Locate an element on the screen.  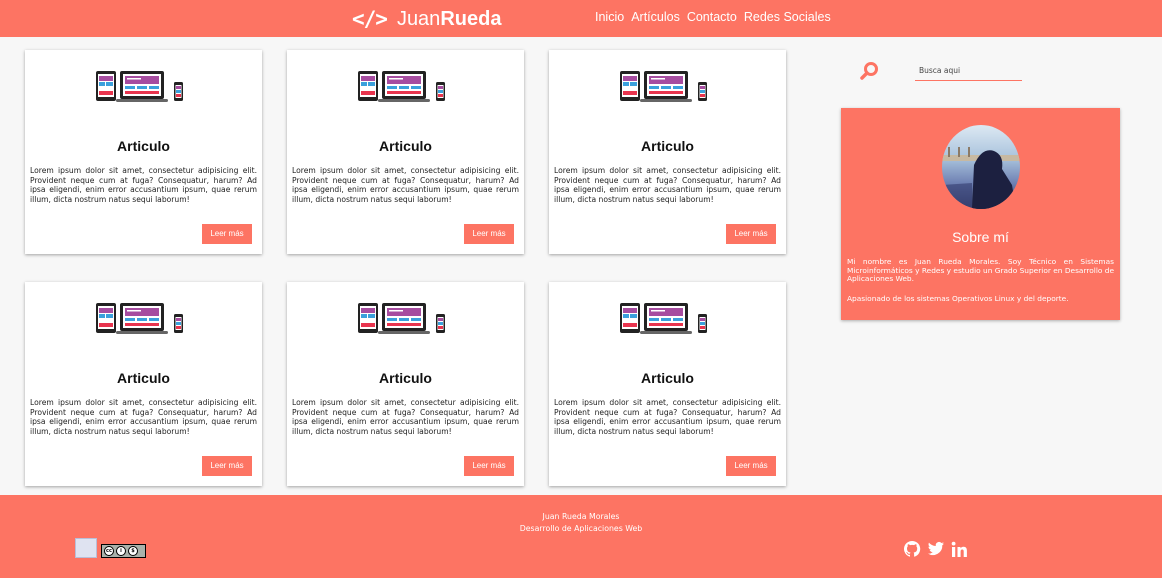
nav-item-articulos: Artículos is located at coordinates (655, 17).